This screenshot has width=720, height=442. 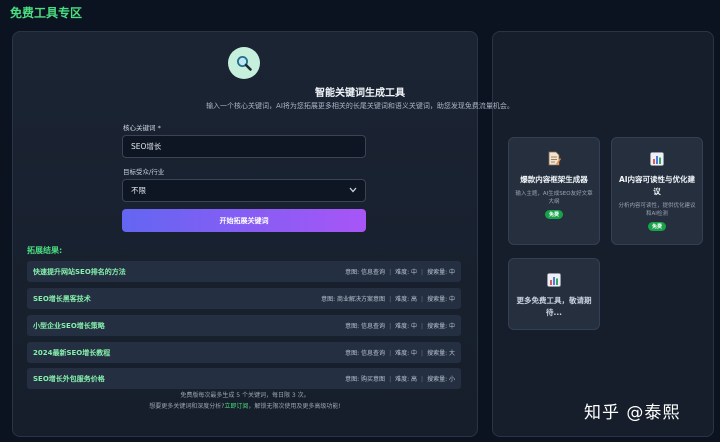 I want to click on card-title: 爆款内容框架生成器, so click(x=554, y=179).